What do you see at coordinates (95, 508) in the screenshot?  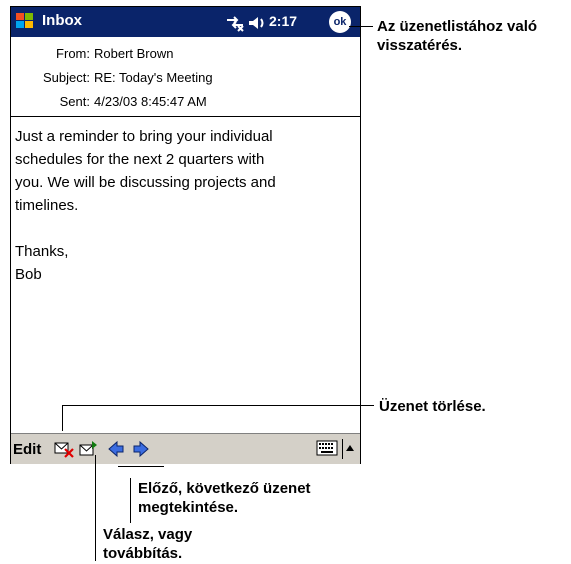 I see `callout-line-reply` at bounding box center [95, 508].